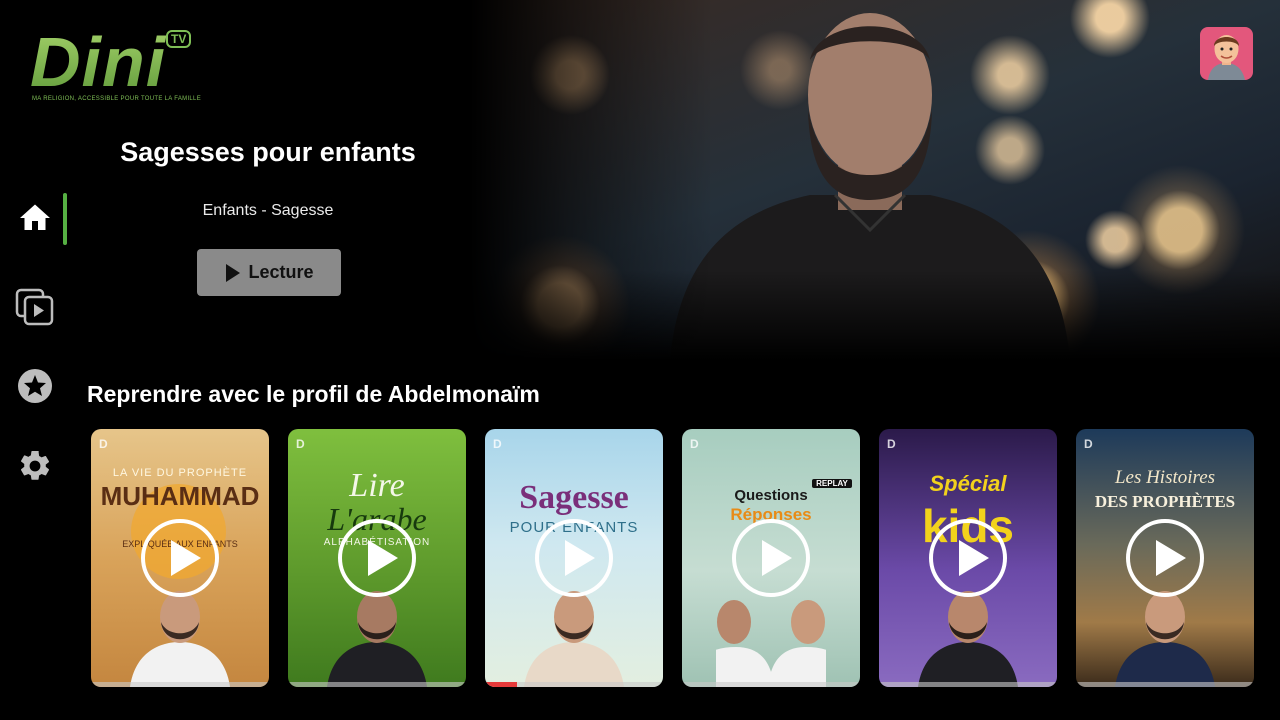 This screenshot has width=1280, height=720. I want to click on card-title-top: Lire, so click(377, 485).